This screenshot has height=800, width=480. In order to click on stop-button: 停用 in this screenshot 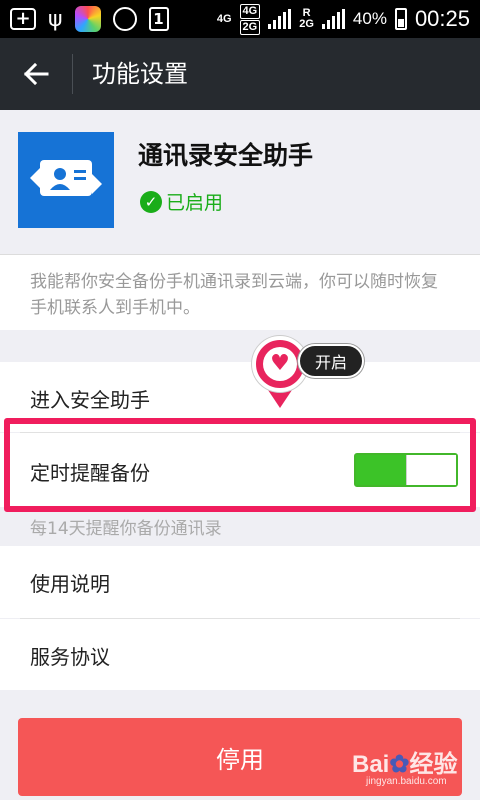, I will do `click(240, 757)`.